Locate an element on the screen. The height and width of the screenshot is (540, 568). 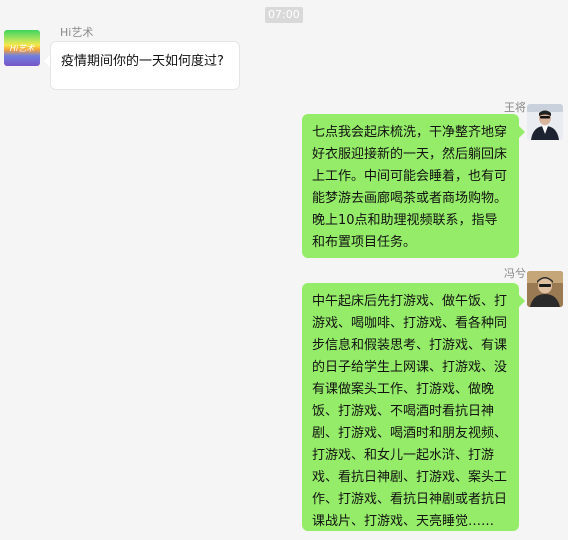
sender-name: 冯兮 is located at coordinates (515, 273).